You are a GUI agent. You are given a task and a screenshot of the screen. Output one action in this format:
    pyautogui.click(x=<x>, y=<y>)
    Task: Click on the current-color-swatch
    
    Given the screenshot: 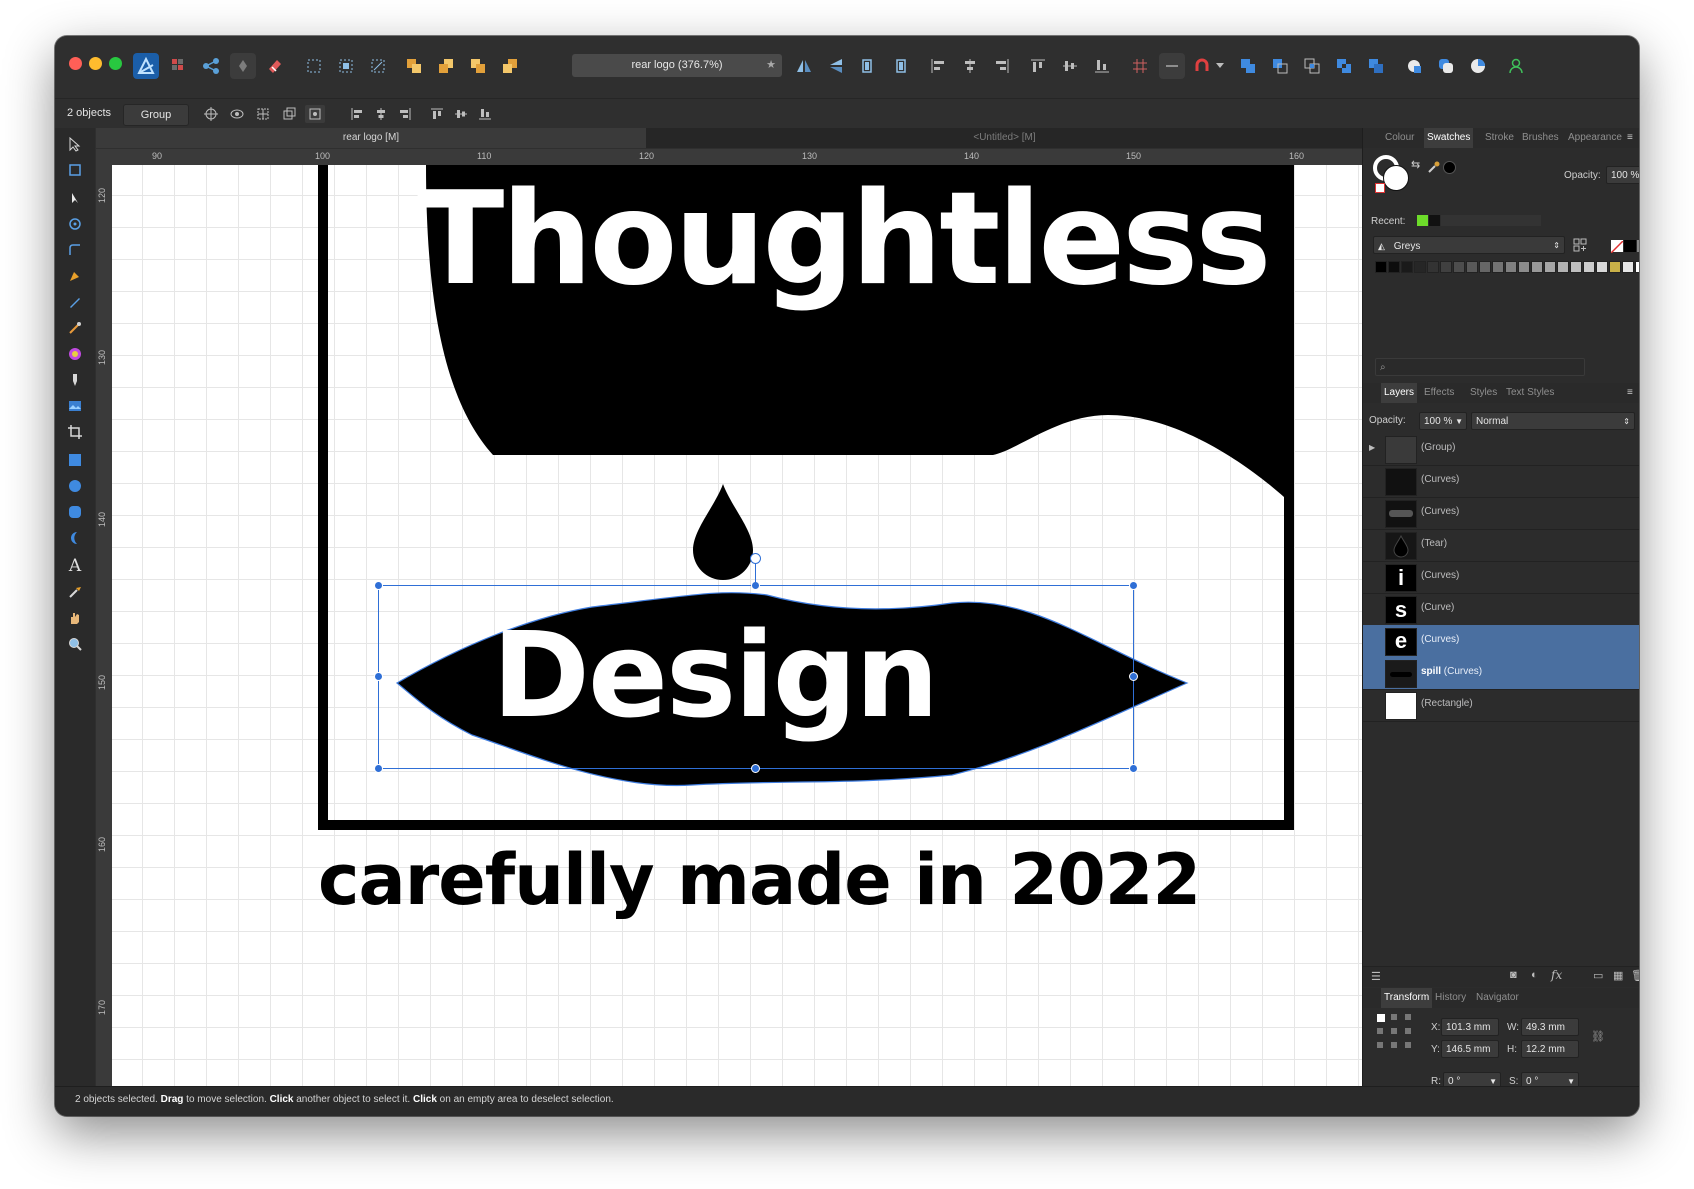 What is the action you would take?
    pyautogui.click(x=1449, y=167)
    